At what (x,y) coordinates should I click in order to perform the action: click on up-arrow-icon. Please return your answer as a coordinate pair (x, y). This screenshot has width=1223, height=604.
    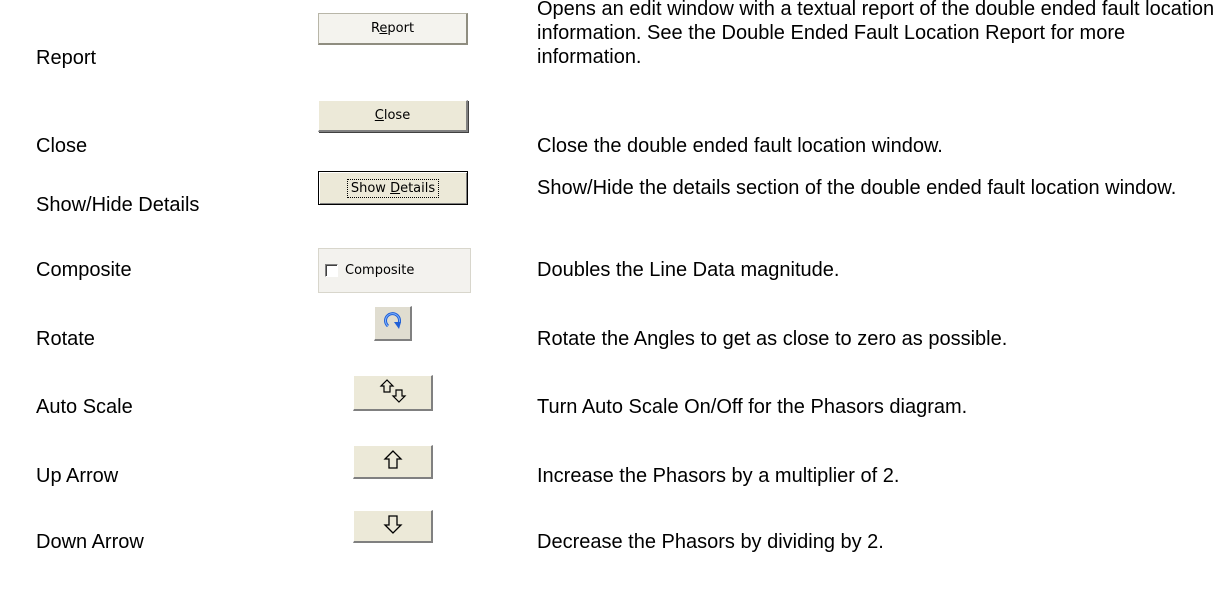
    Looking at the image, I should click on (393, 462).